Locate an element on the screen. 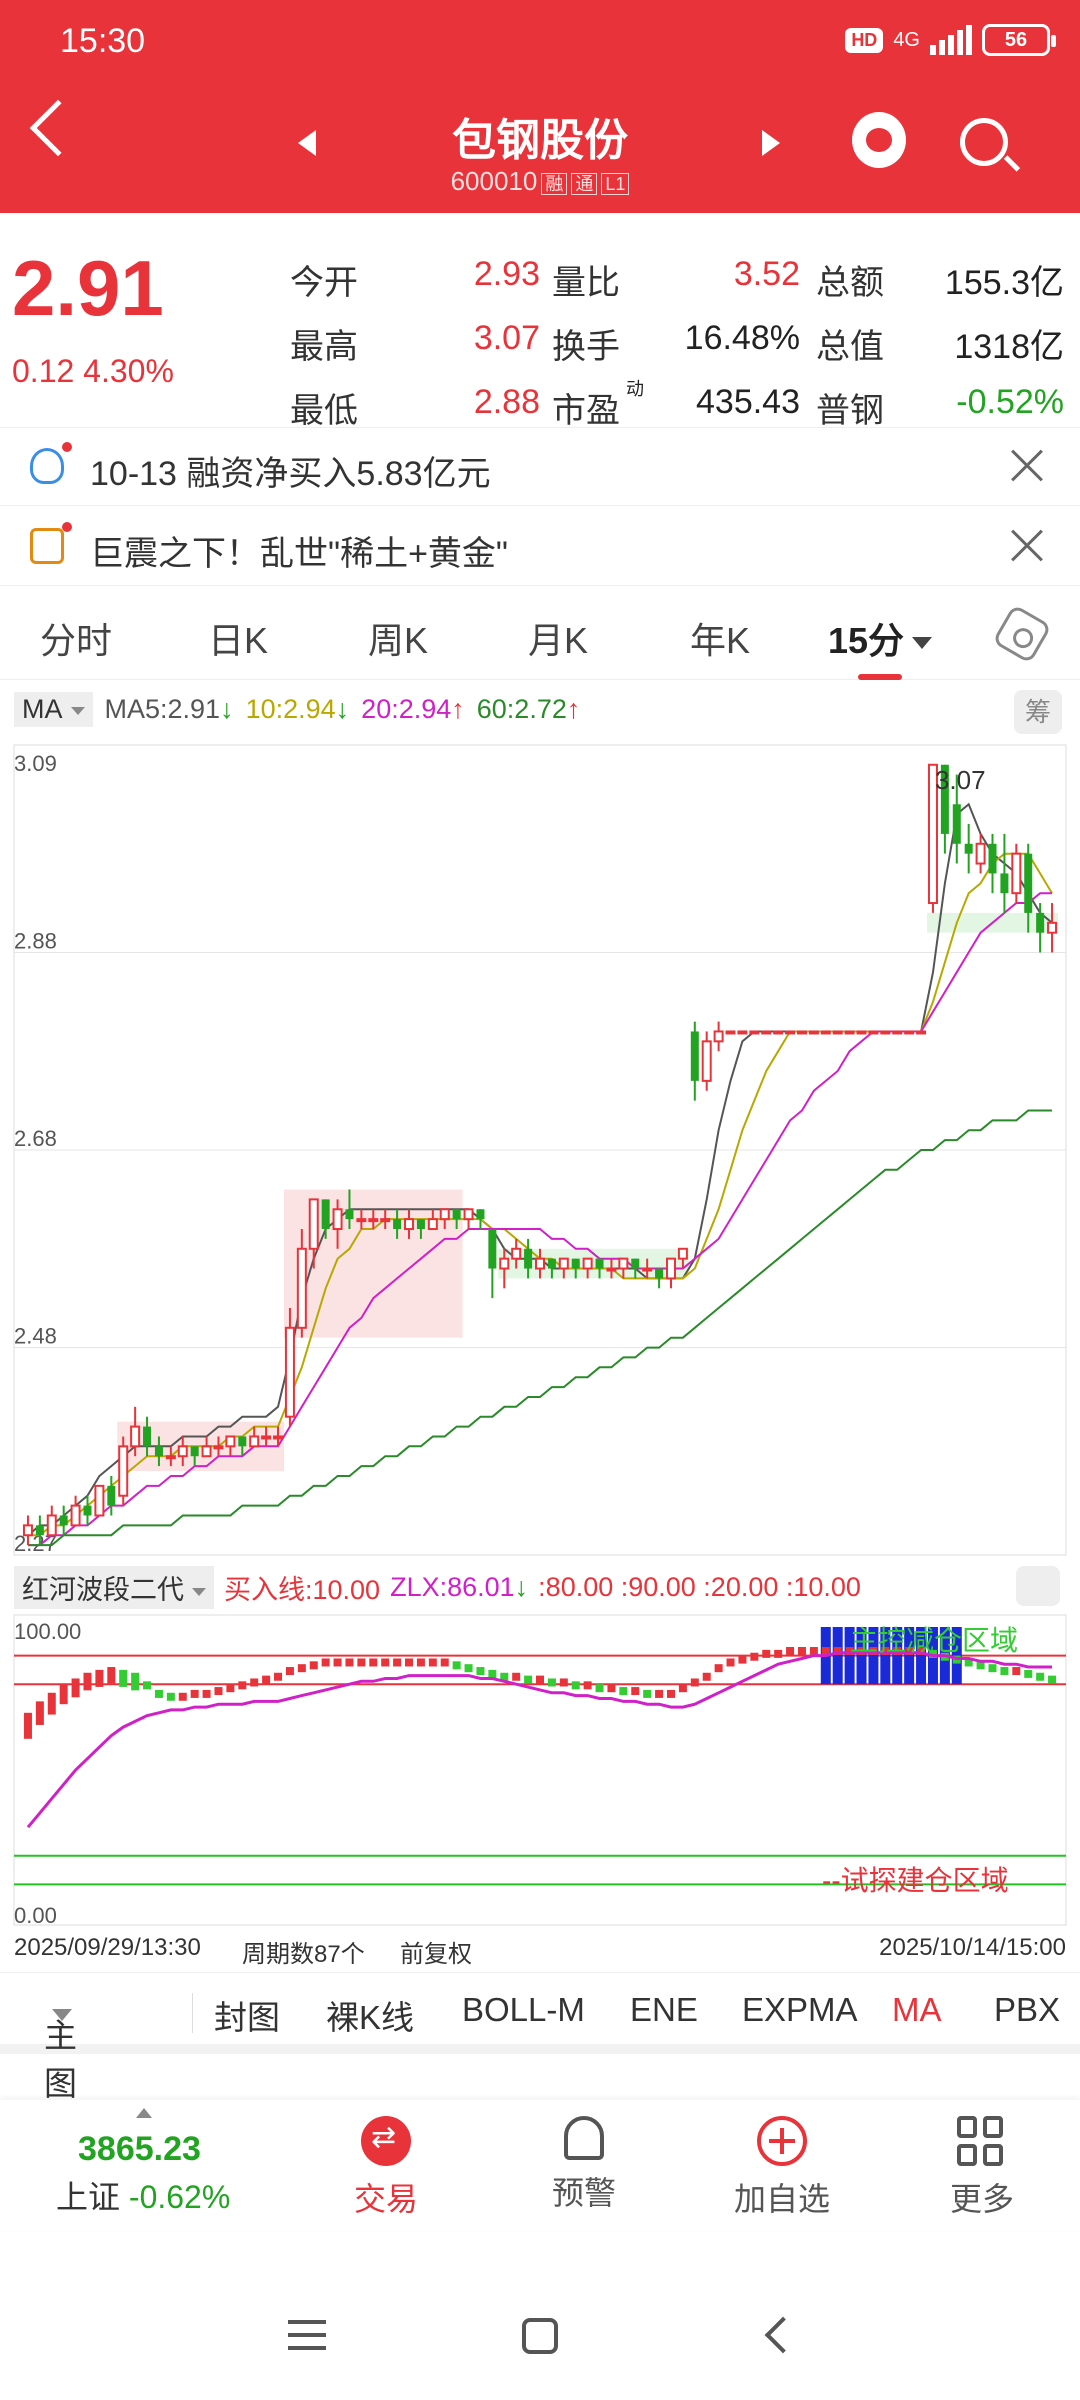 The image size is (1080, 2400). index-name-label: 上证 is located at coordinates (88, 2197).